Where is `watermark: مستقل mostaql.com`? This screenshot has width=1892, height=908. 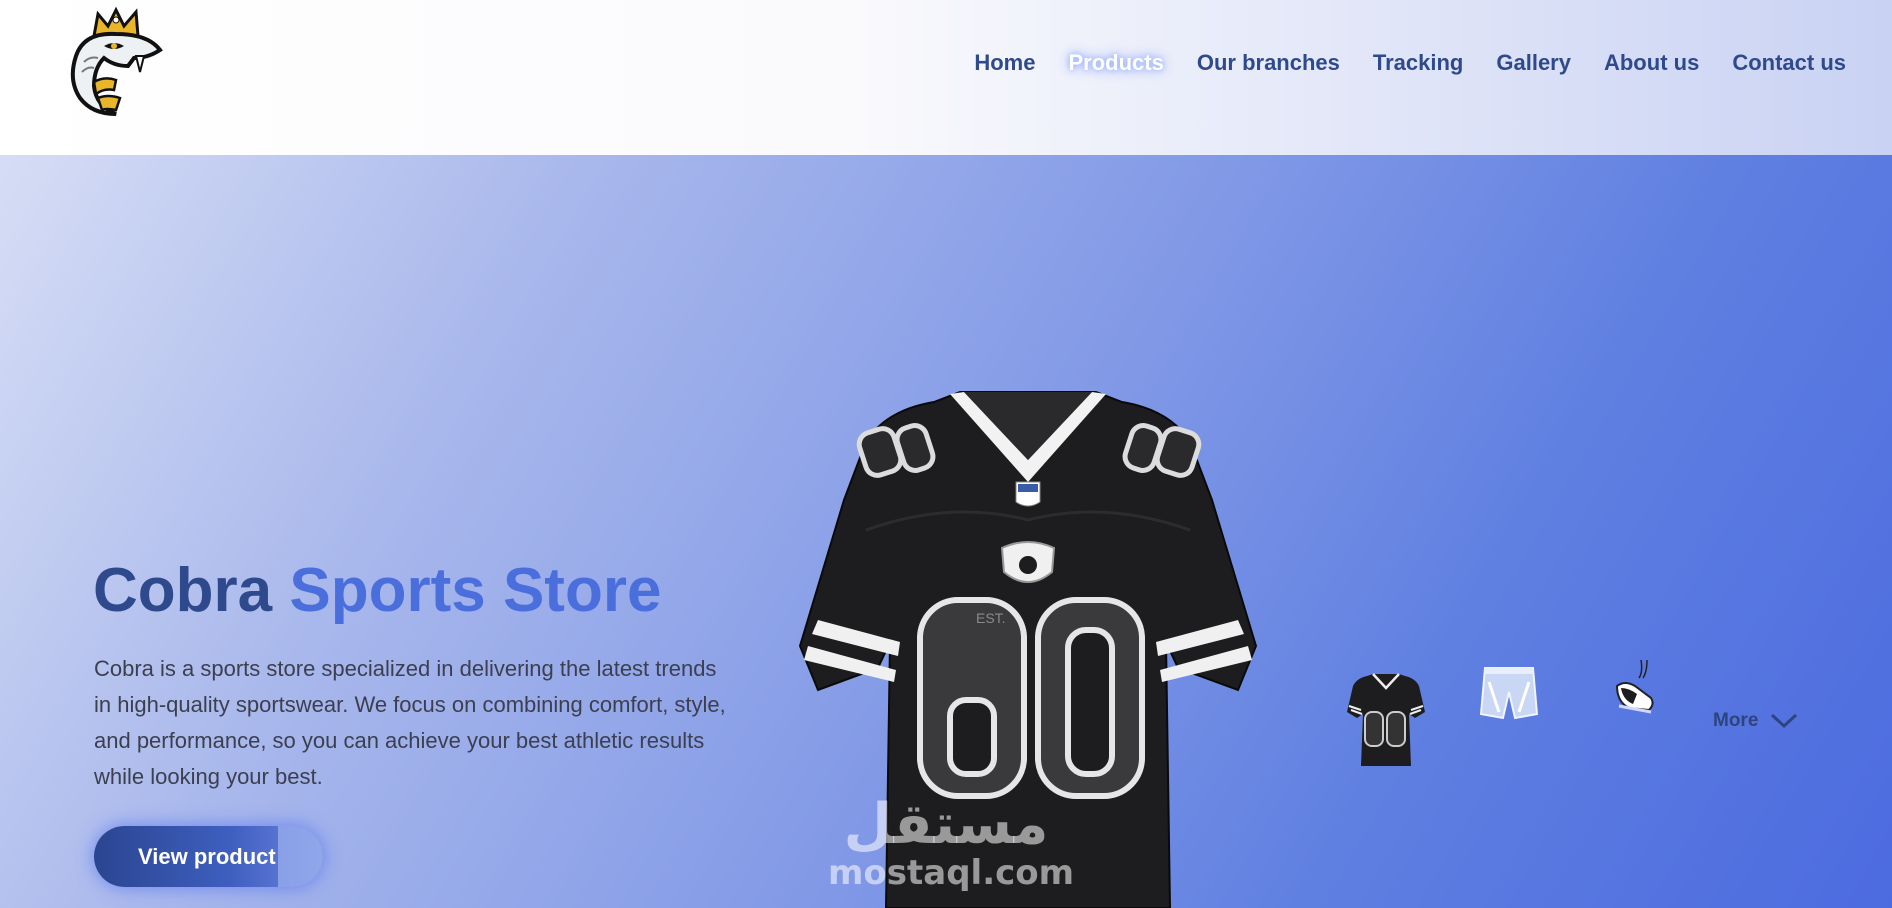
watermark: مستقل mostaql.com is located at coordinates (951, 842).